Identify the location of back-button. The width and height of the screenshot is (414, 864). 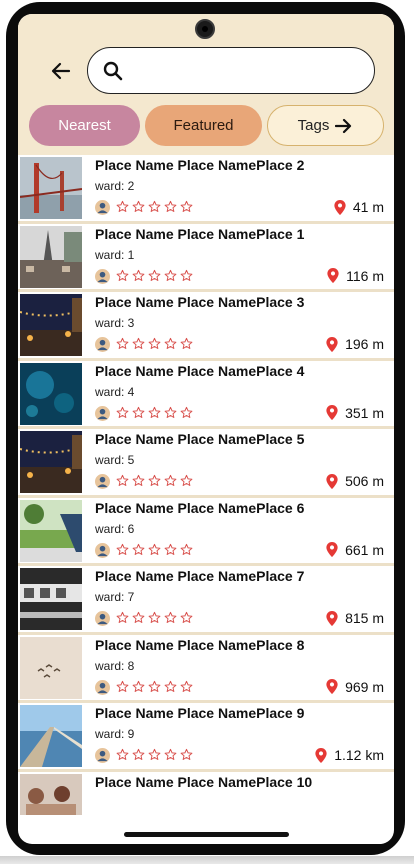
(61, 71).